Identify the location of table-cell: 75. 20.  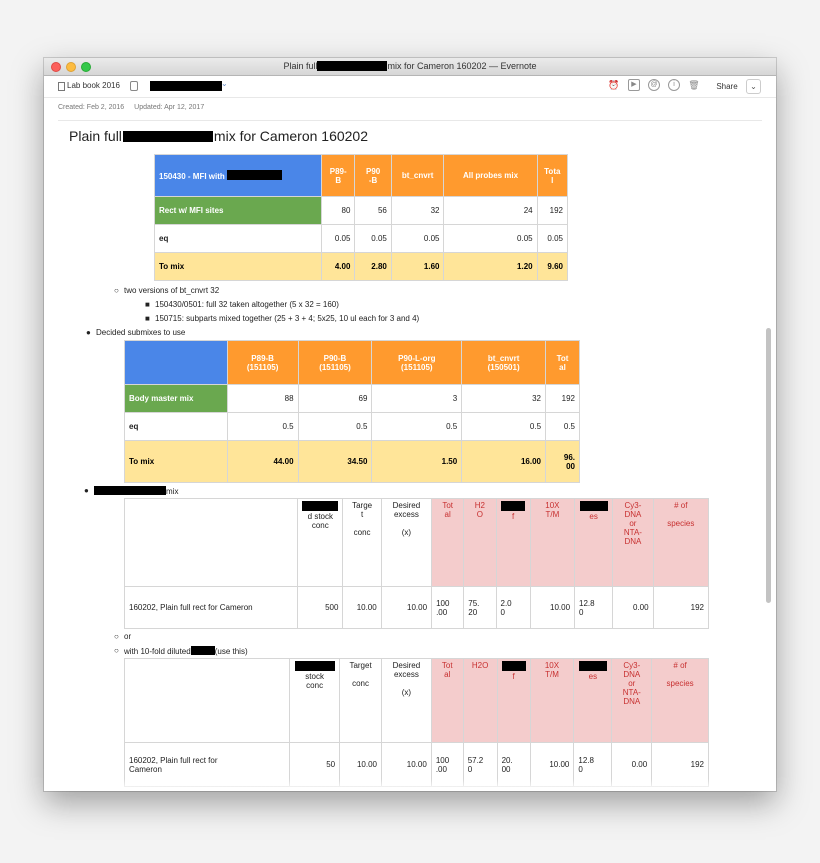
(480, 607).